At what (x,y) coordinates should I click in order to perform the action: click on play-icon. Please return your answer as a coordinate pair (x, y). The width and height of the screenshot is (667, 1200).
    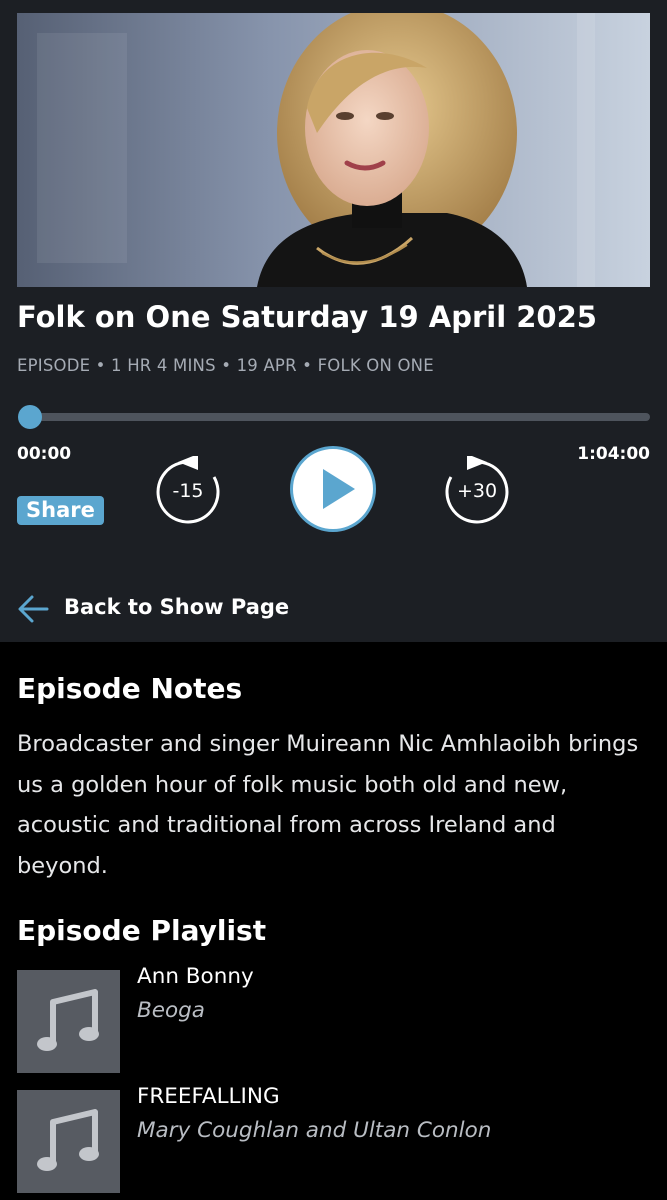
    Looking at the image, I should click on (339, 489).